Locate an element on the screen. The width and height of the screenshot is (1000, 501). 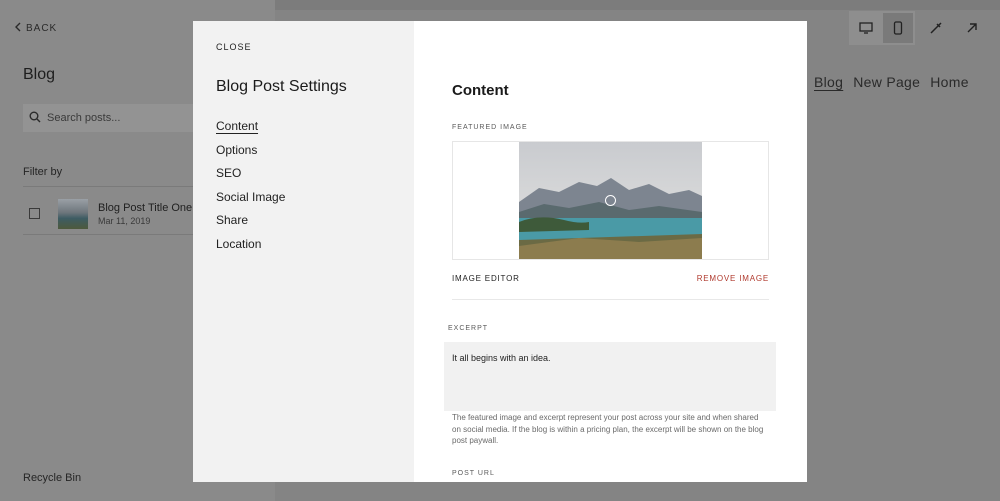
preview-toolbar is located at coordinates (897, 28).